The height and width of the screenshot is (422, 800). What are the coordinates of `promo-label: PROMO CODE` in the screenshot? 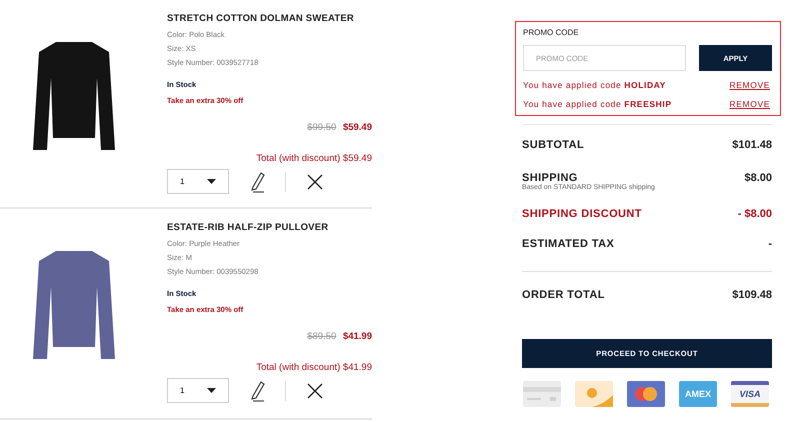 It's located at (551, 32).